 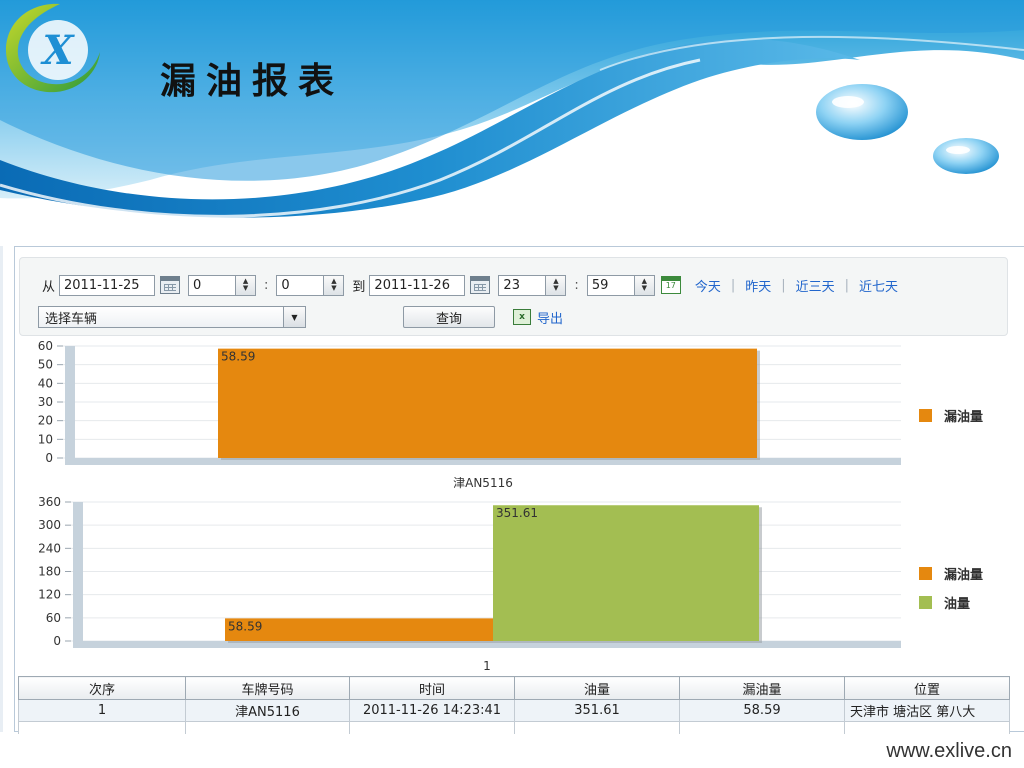 What do you see at coordinates (878, 285) in the screenshot?
I see `quick-link-last-seven-days: 近七天` at bounding box center [878, 285].